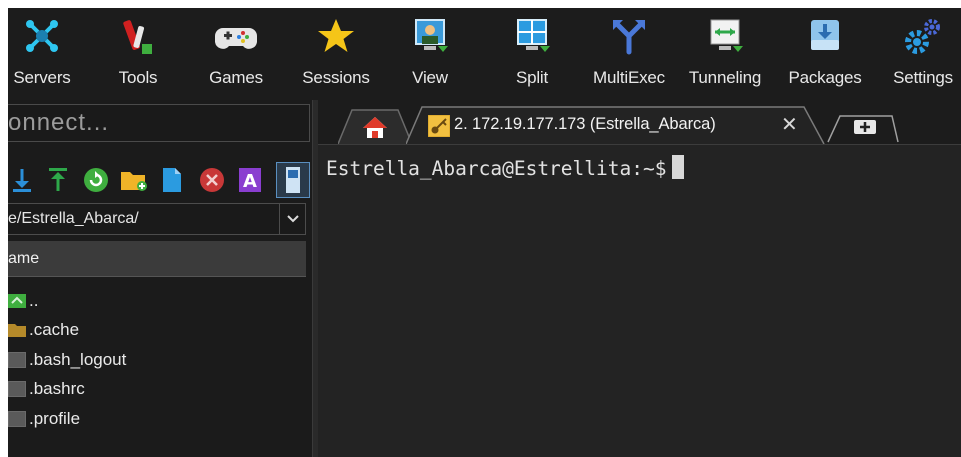  Describe the element at coordinates (22, 180) in the screenshot. I see `download-icon` at that location.